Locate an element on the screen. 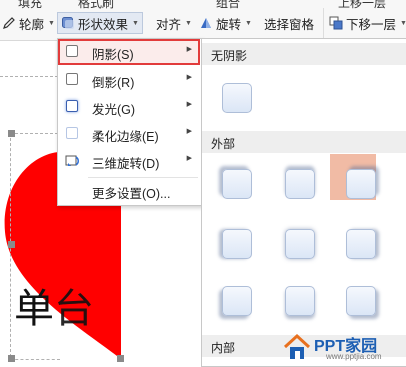 The image size is (406, 367). shadow-icon is located at coordinates (72, 51).